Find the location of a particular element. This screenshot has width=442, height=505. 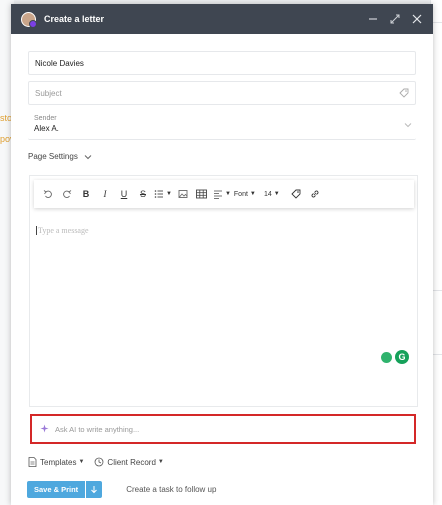

editor-toolbar: B I U S ▼ ▼ Font ▼ 14 ▼ is located at coordinates (224, 194).